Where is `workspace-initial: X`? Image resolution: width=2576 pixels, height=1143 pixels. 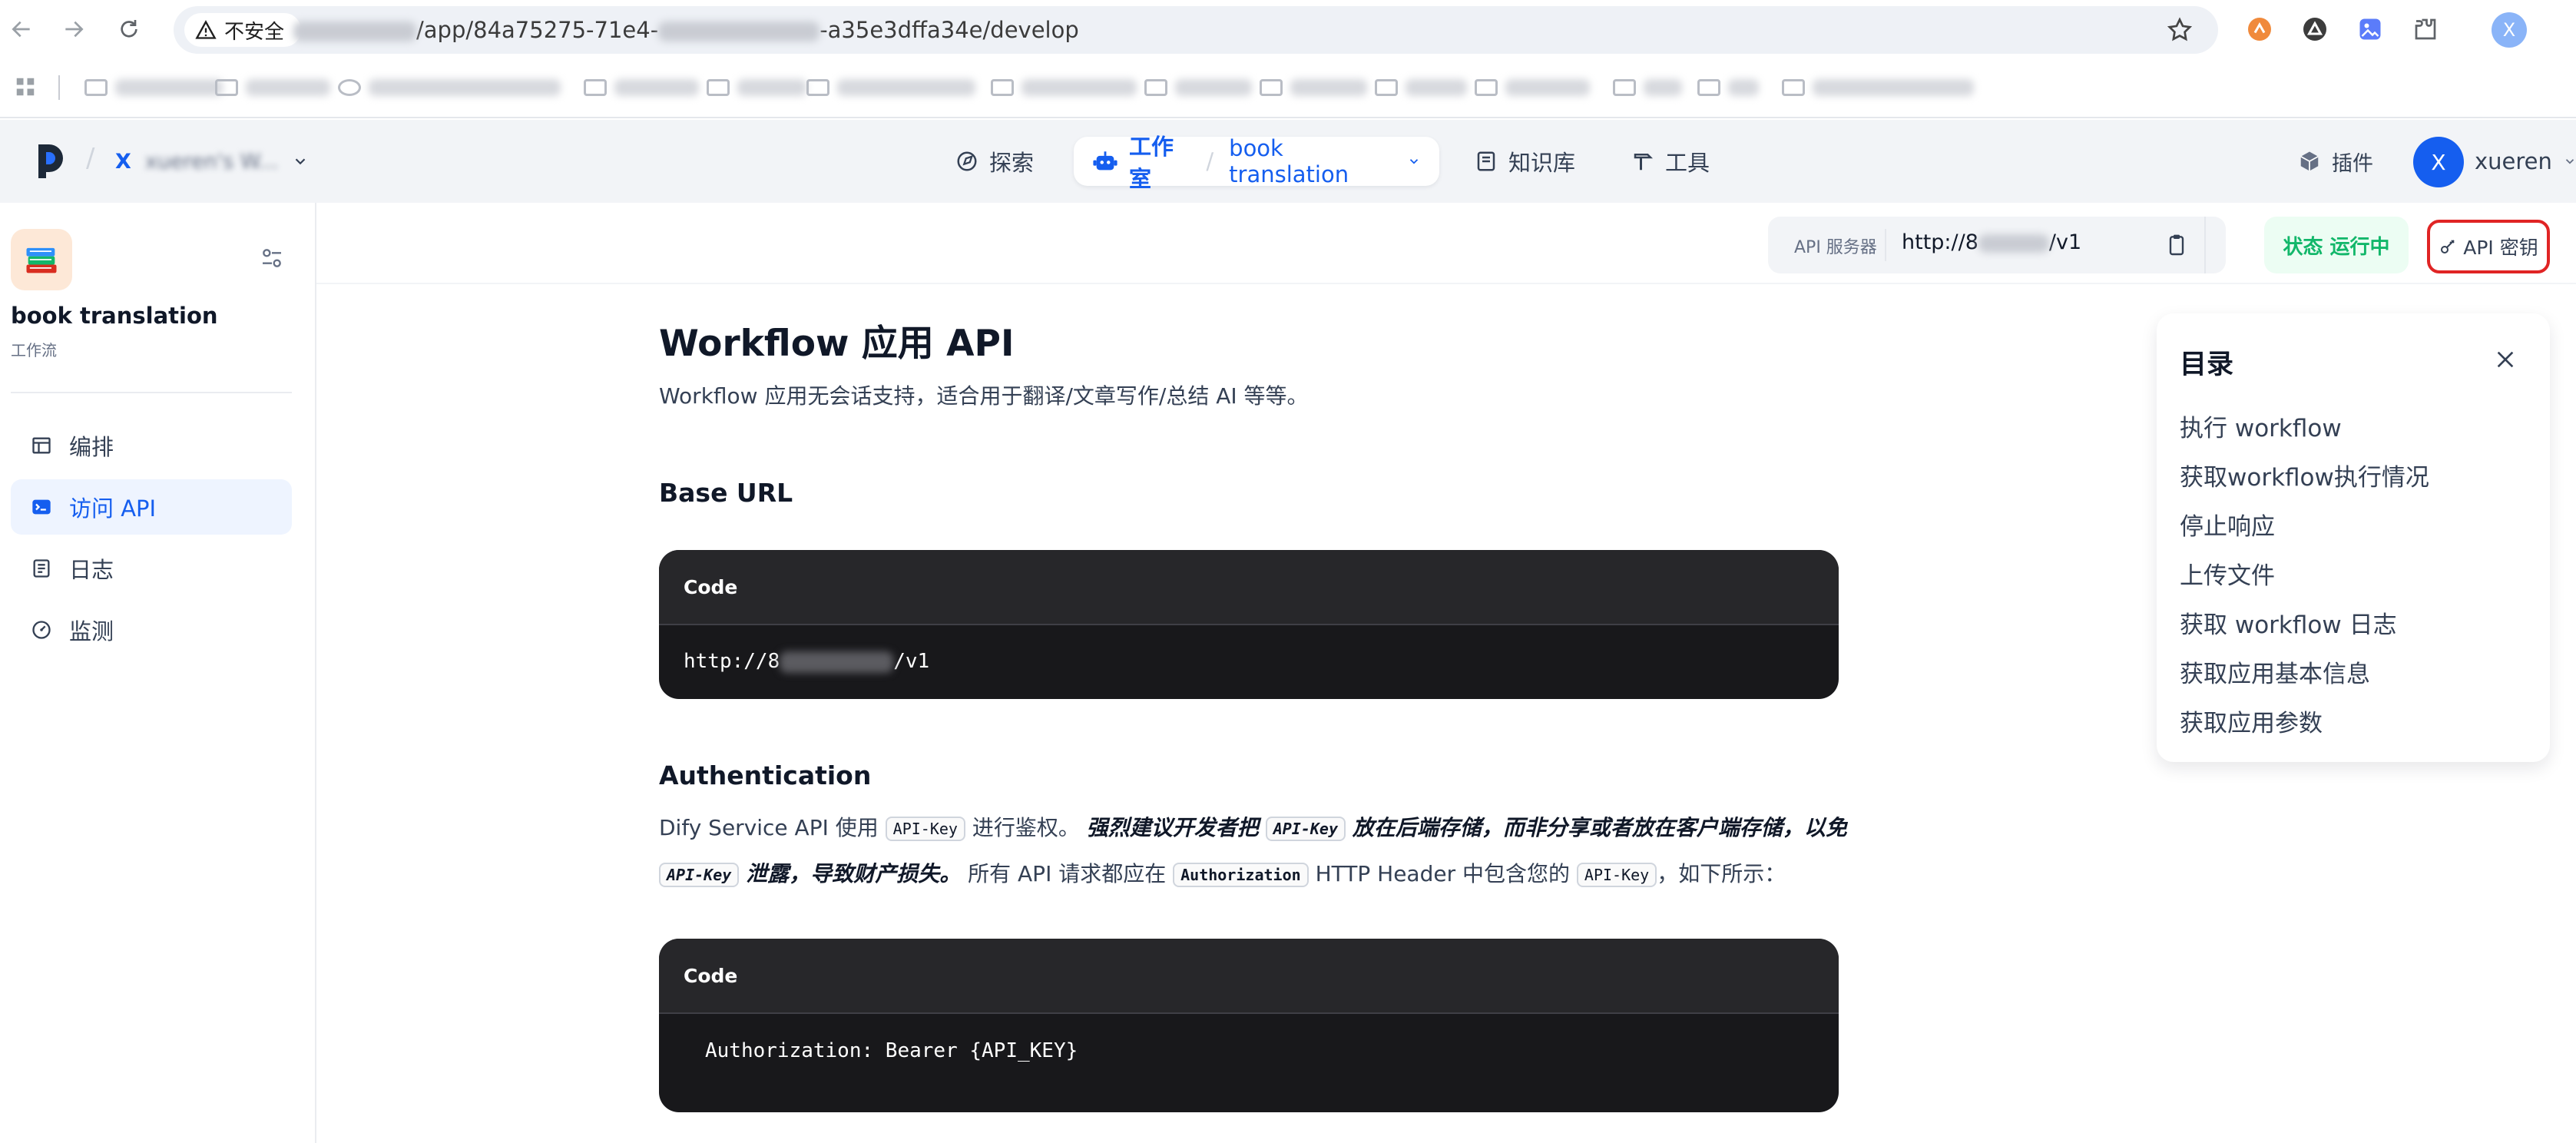
workspace-initial: X is located at coordinates (123, 161).